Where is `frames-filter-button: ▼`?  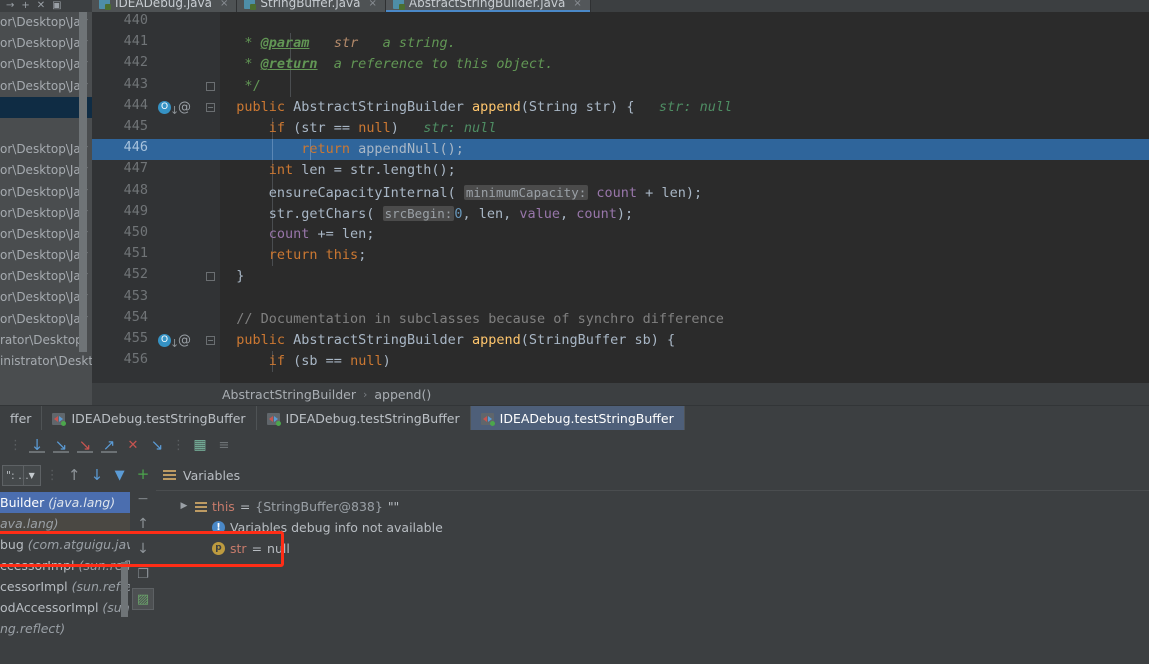
frames-filter-button: ▼ is located at coordinates (119, 475).